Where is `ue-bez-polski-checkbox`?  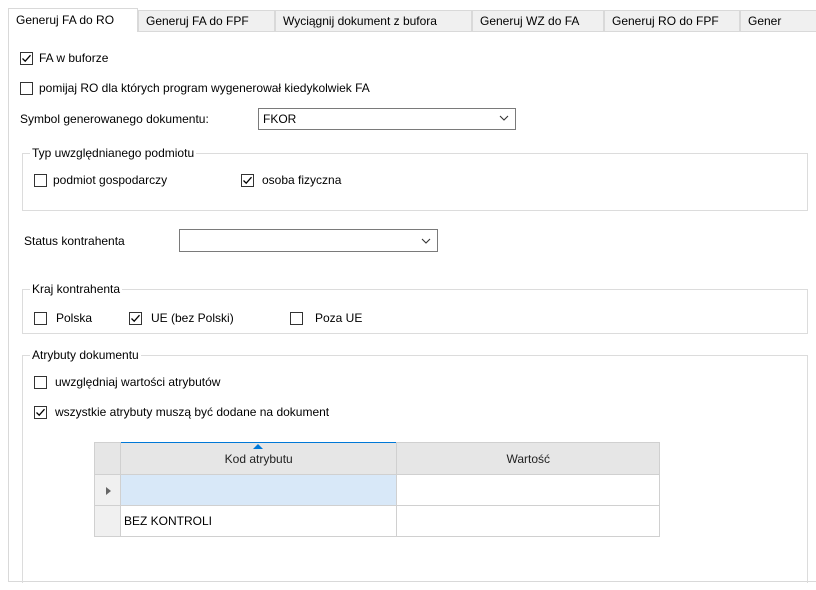
ue-bez-polski-checkbox is located at coordinates (135, 318).